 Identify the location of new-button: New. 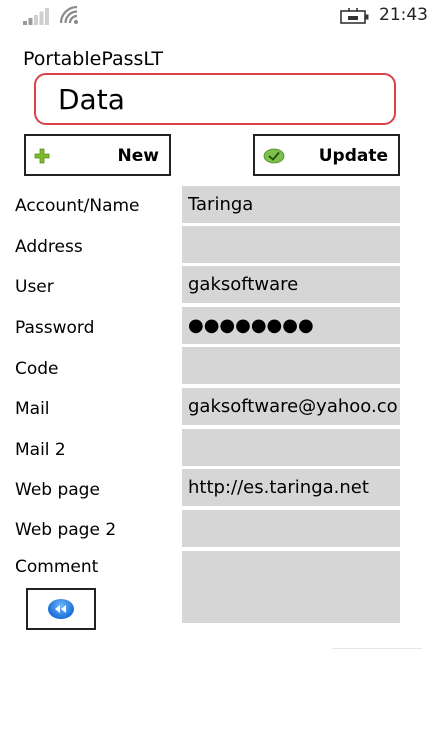
(97, 155).